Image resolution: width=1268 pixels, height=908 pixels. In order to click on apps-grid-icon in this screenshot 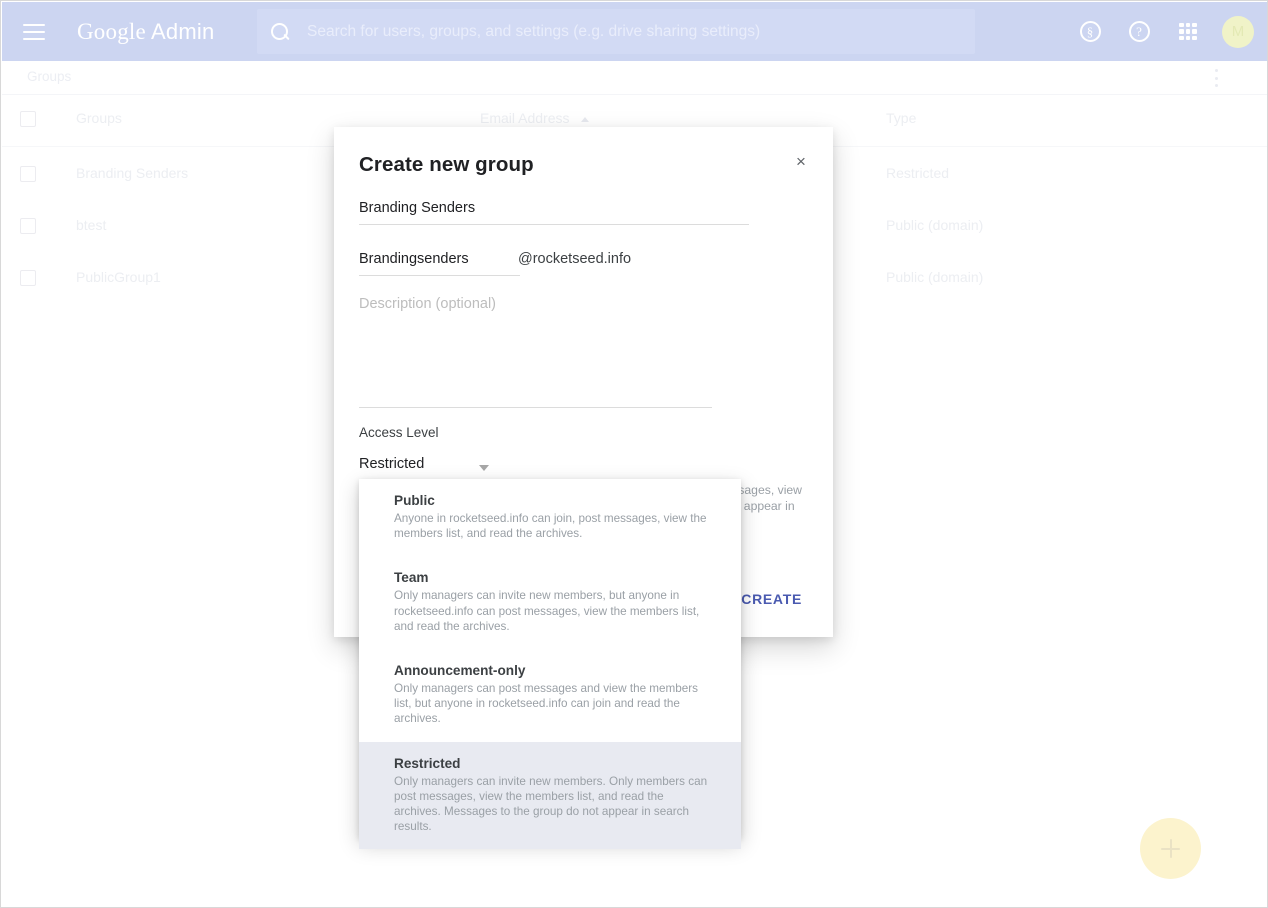, I will do `click(1188, 32)`.